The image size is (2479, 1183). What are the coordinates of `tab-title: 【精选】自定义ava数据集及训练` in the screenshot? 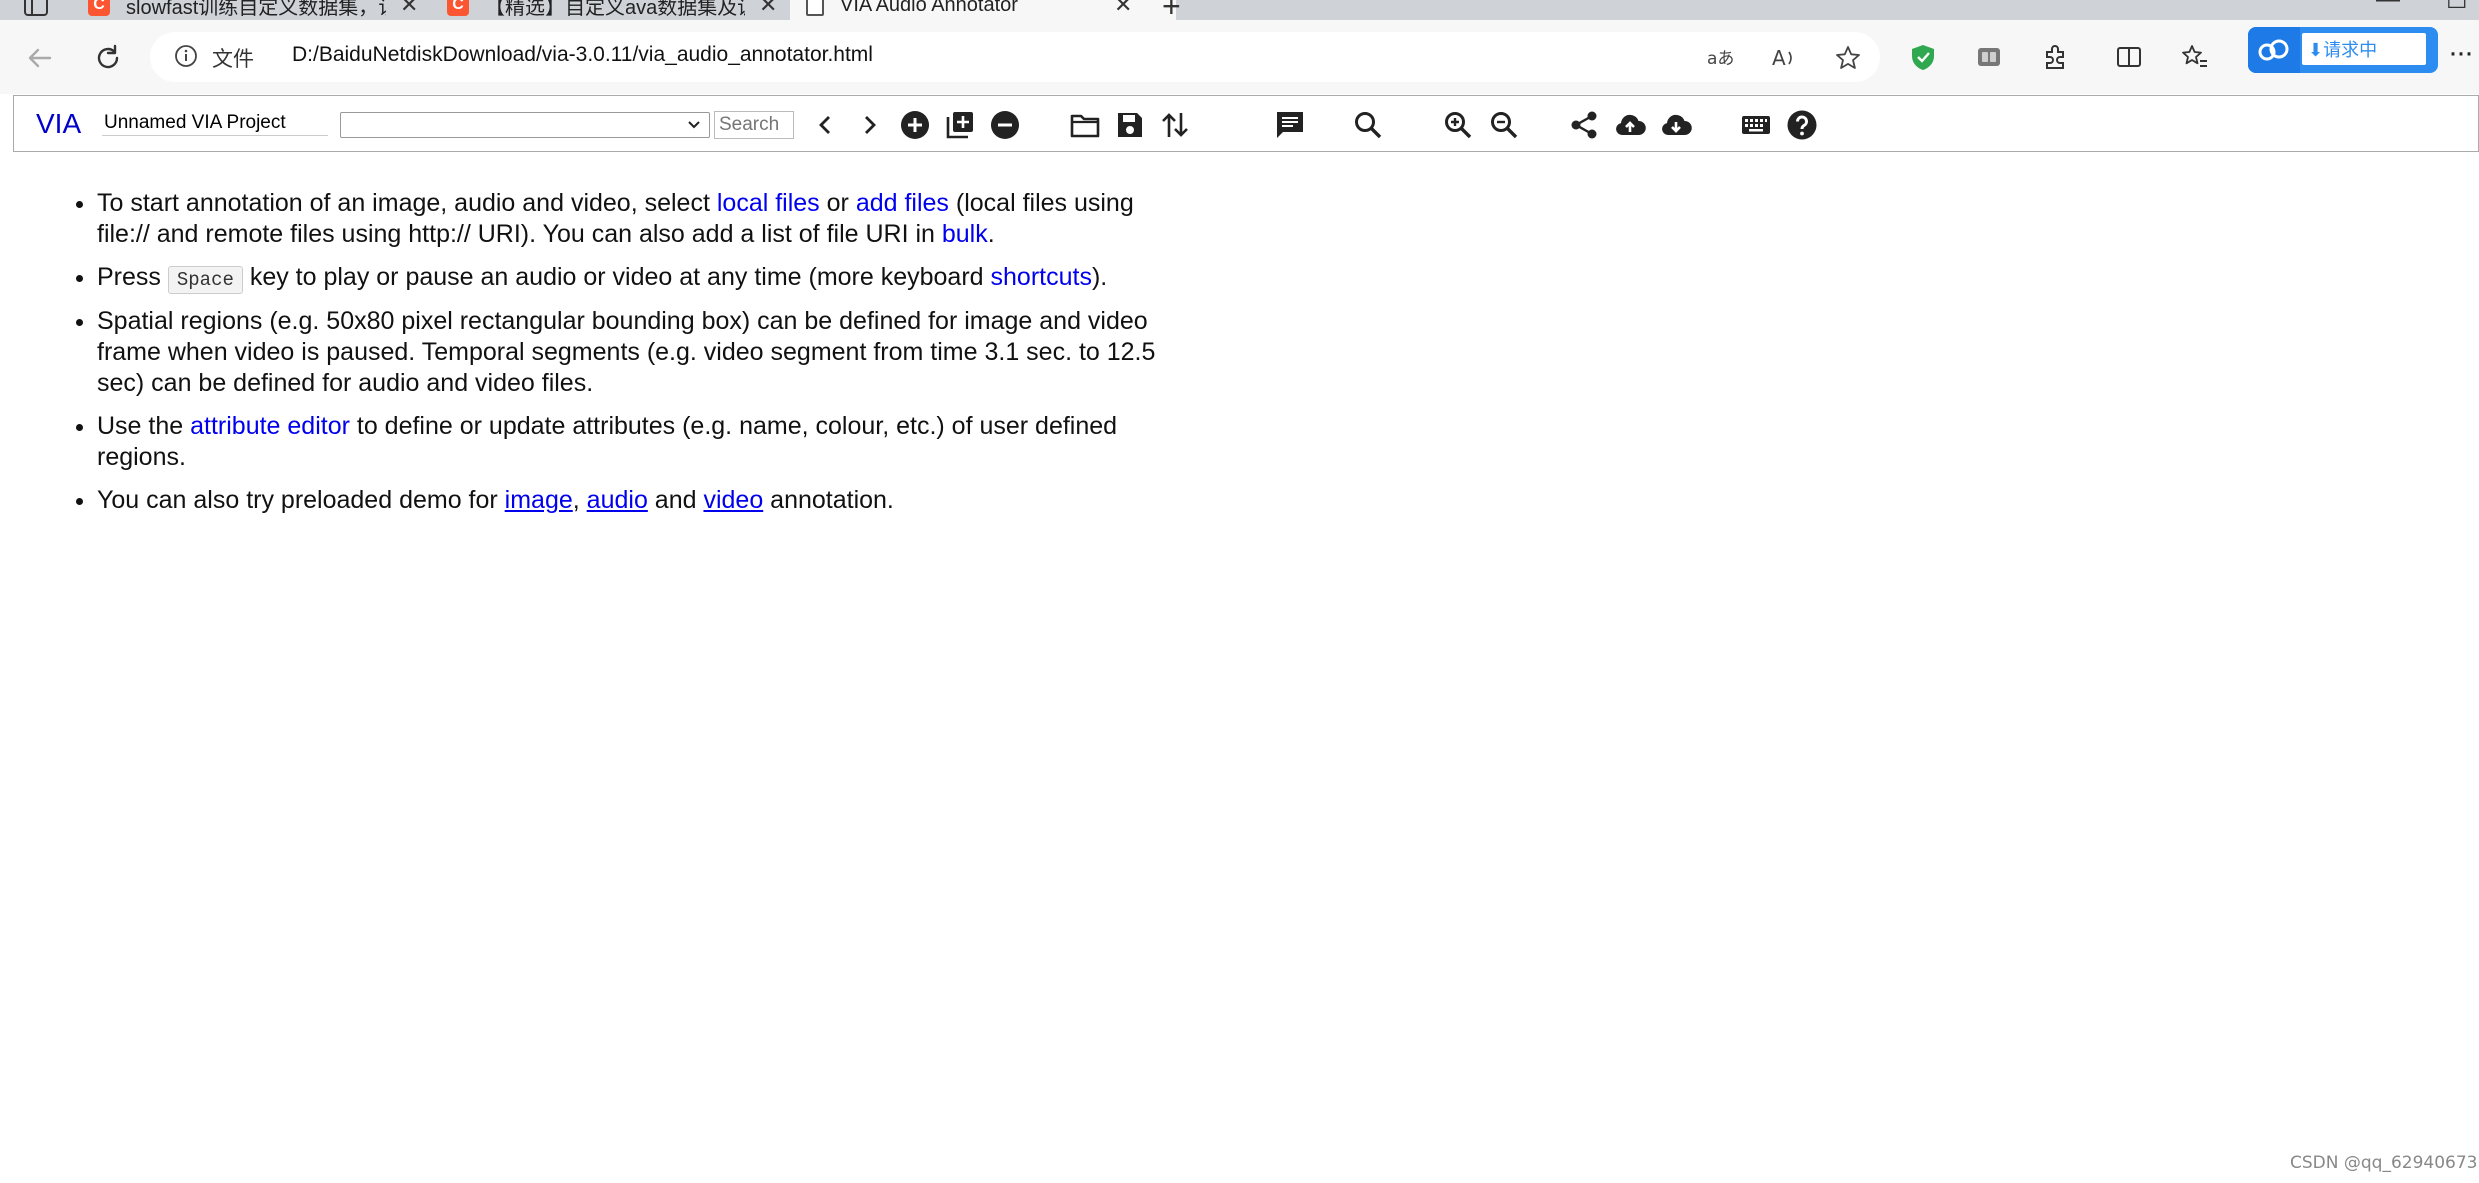 It's located at (615, 9).